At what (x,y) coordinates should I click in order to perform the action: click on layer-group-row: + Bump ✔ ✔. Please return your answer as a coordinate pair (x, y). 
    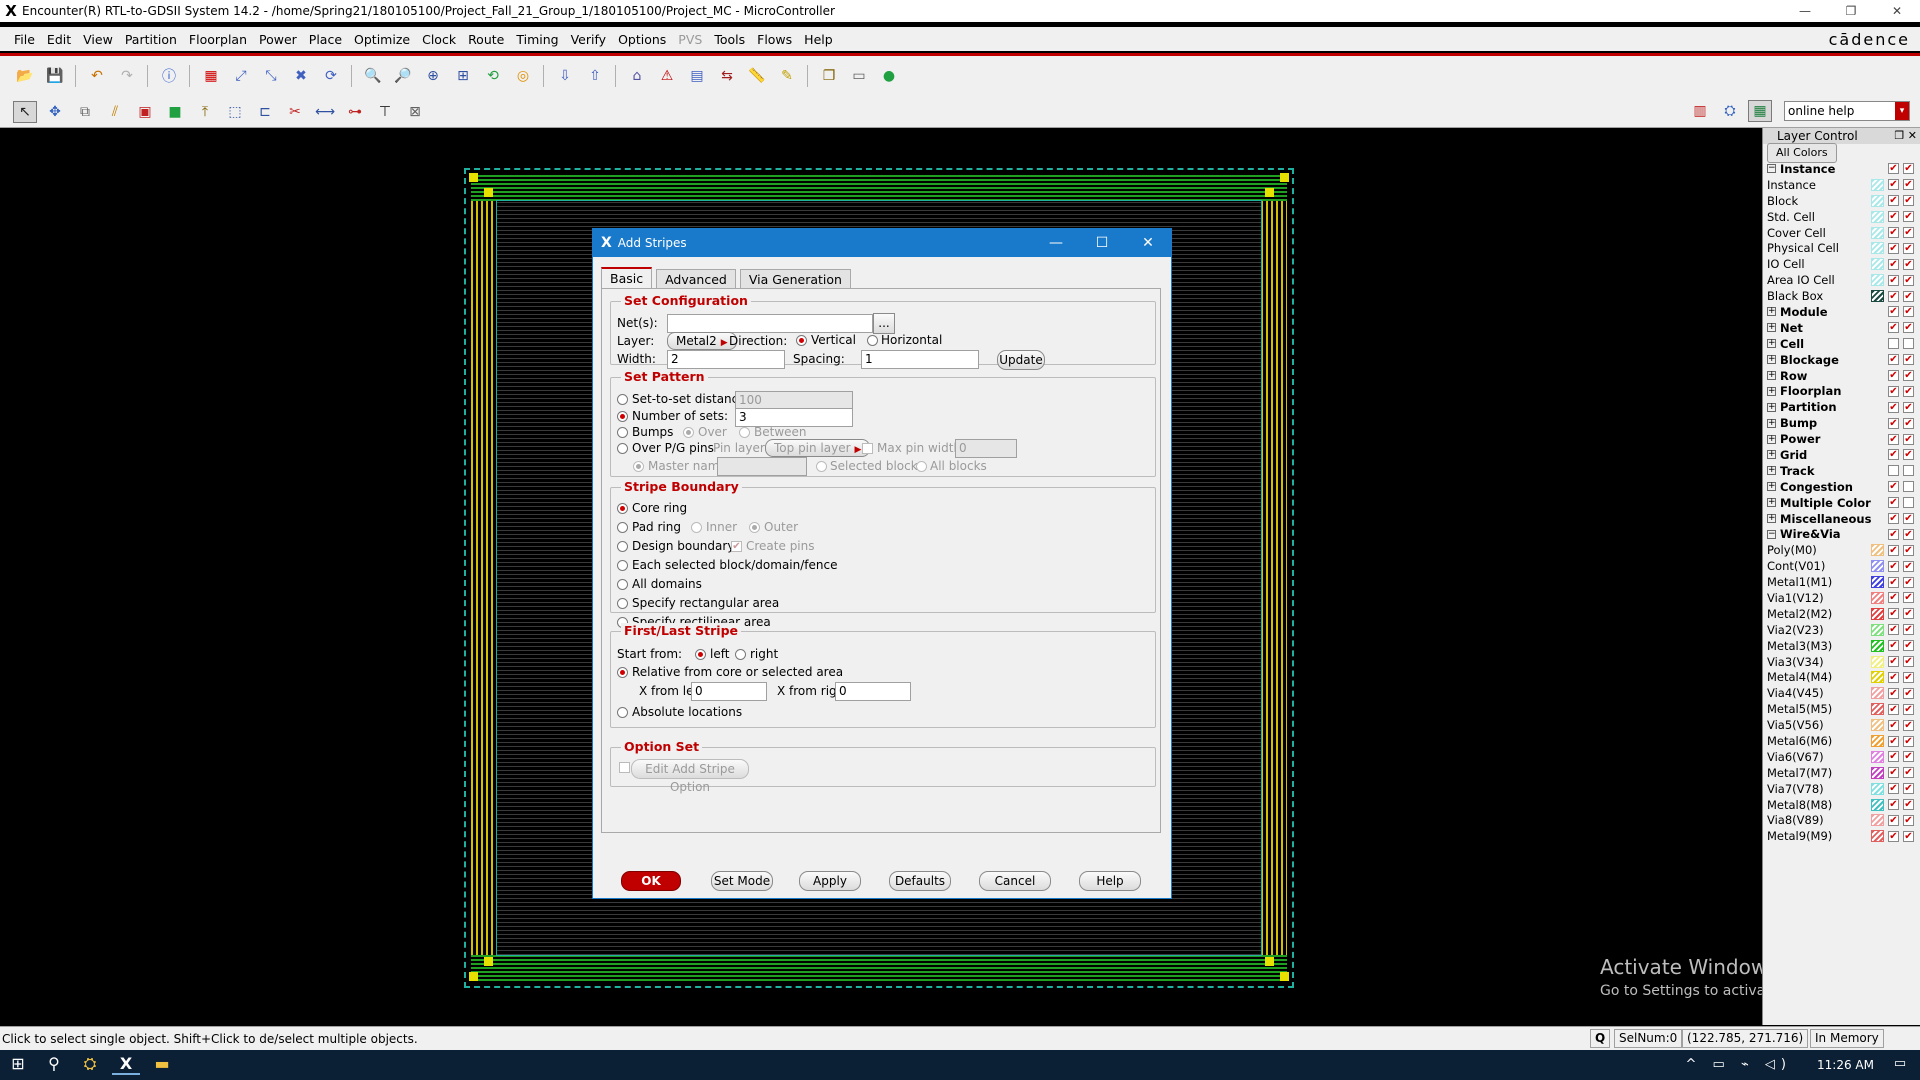
    Looking at the image, I should click on (1841, 423).